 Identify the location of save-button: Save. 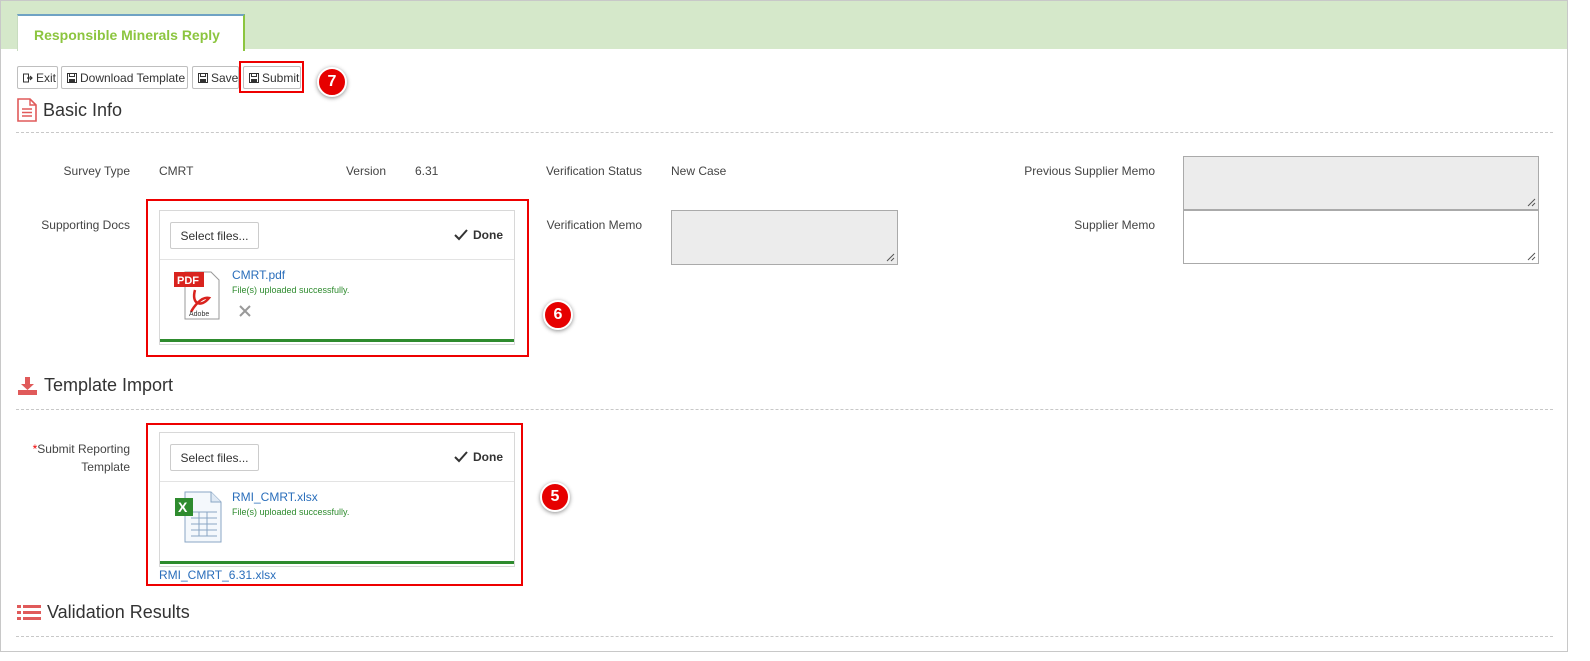
(215, 77).